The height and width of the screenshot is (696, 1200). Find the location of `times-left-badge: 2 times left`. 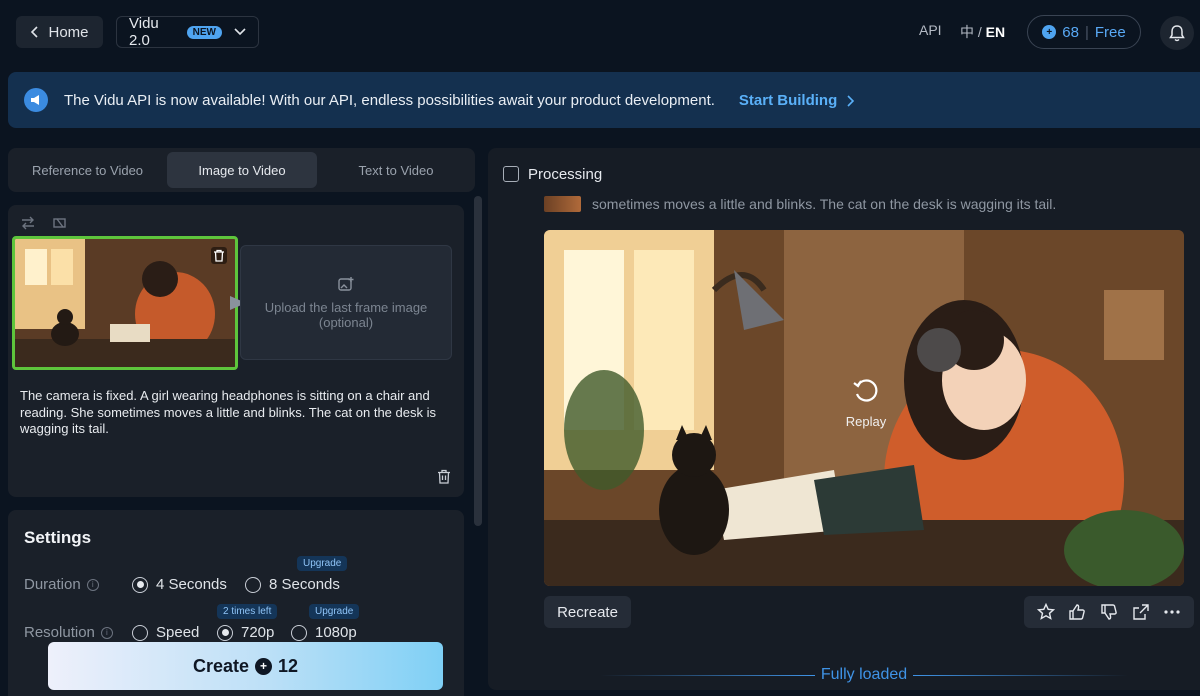

times-left-badge: 2 times left is located at coordinates (247, 611).